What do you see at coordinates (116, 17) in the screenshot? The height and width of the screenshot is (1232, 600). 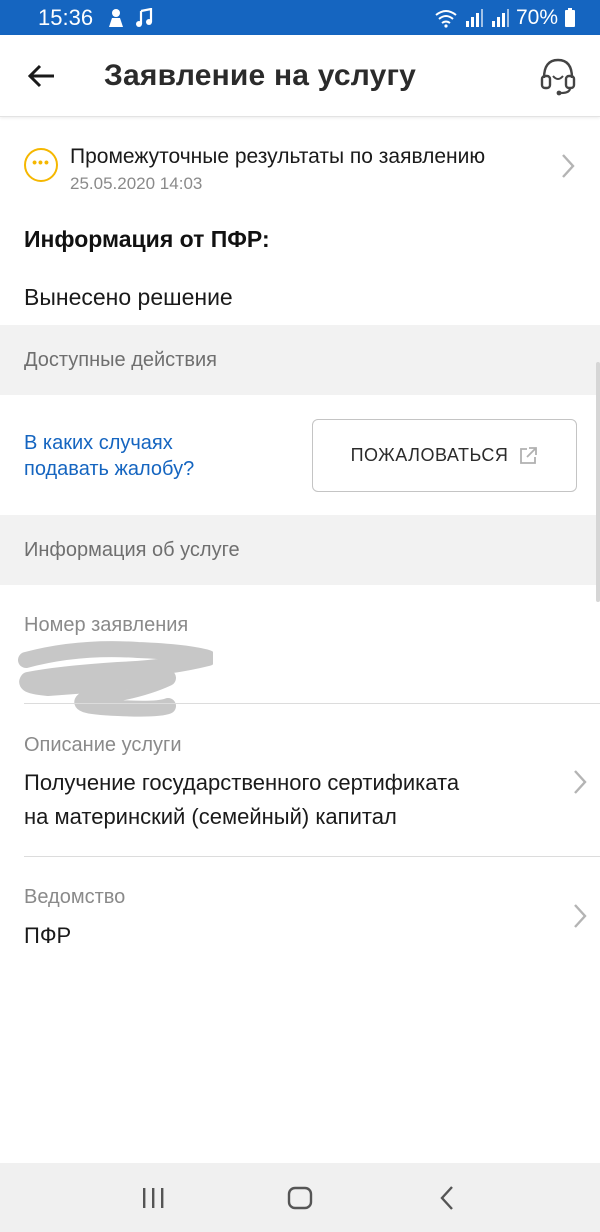 I see `person-icon` at bounding box center [116, 17].